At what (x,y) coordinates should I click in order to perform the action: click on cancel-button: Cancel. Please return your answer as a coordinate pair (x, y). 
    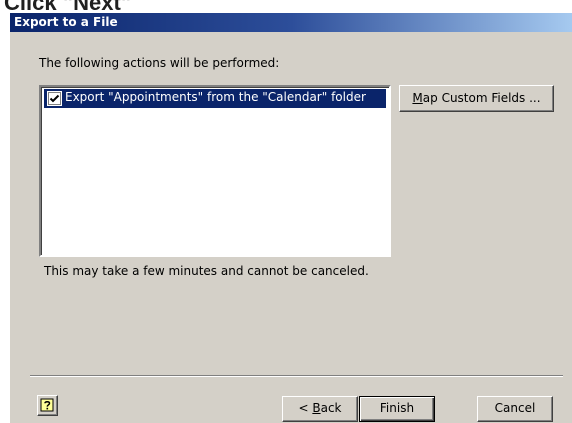
    Looking at the image, I should click on (515, 409).